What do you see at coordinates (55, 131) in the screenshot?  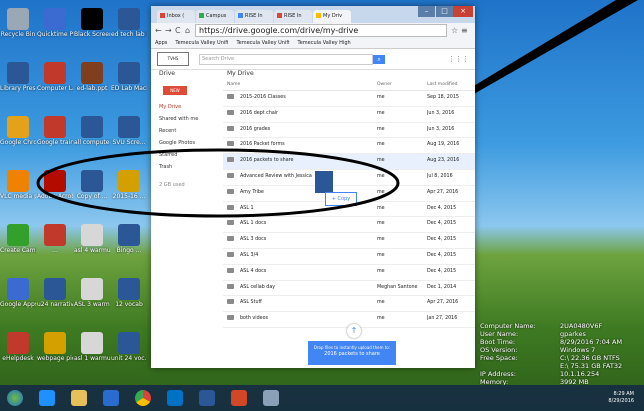 I see `desktop-icon: Google training` at bounding box center [55, 131].